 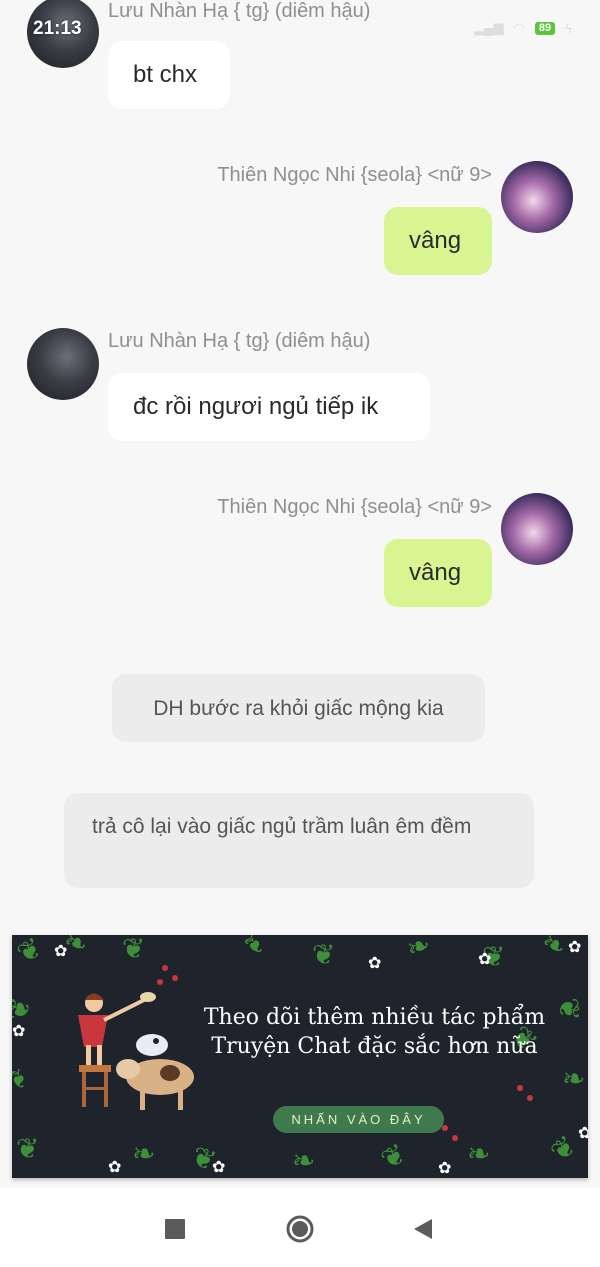 What do you see at coordinates (57, 28) in the screenshot?
I see `status-time: 21:13` at bounding box center [57, 28].